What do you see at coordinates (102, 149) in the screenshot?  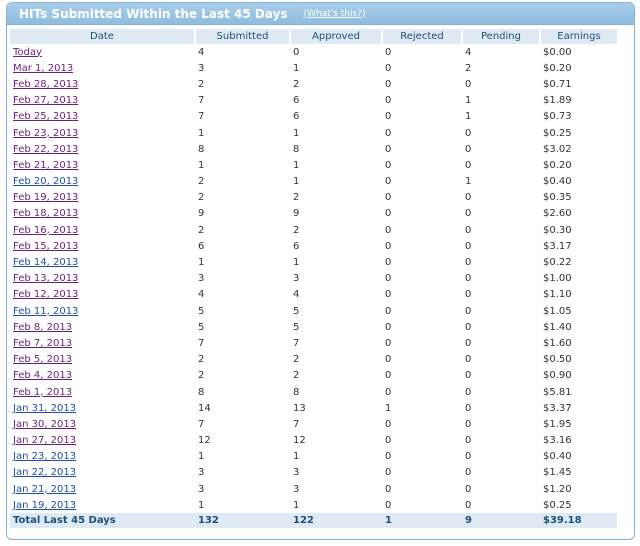 I see `date-cell: Feb 22, 2013` at bounding box center [102, 149].